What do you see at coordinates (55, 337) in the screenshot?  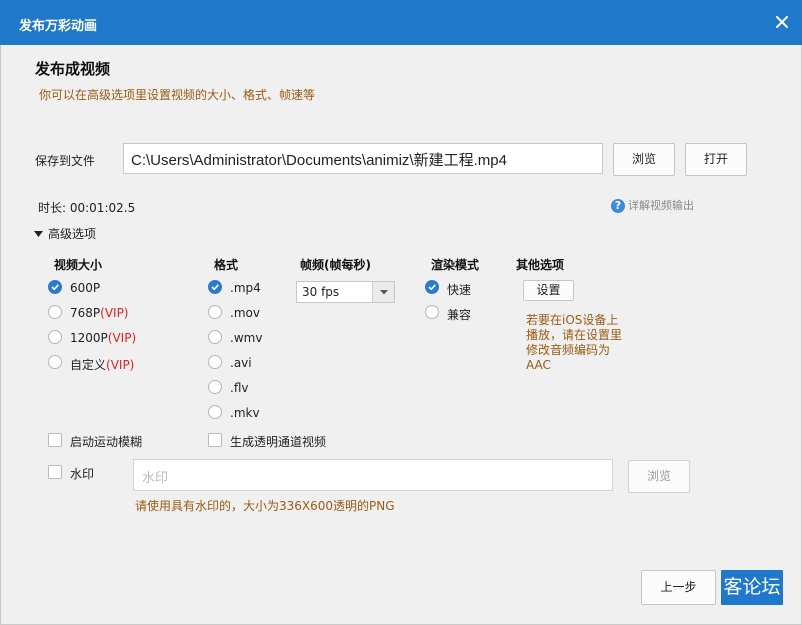 I see `radio-1200p` at bounding box center [55, 337].